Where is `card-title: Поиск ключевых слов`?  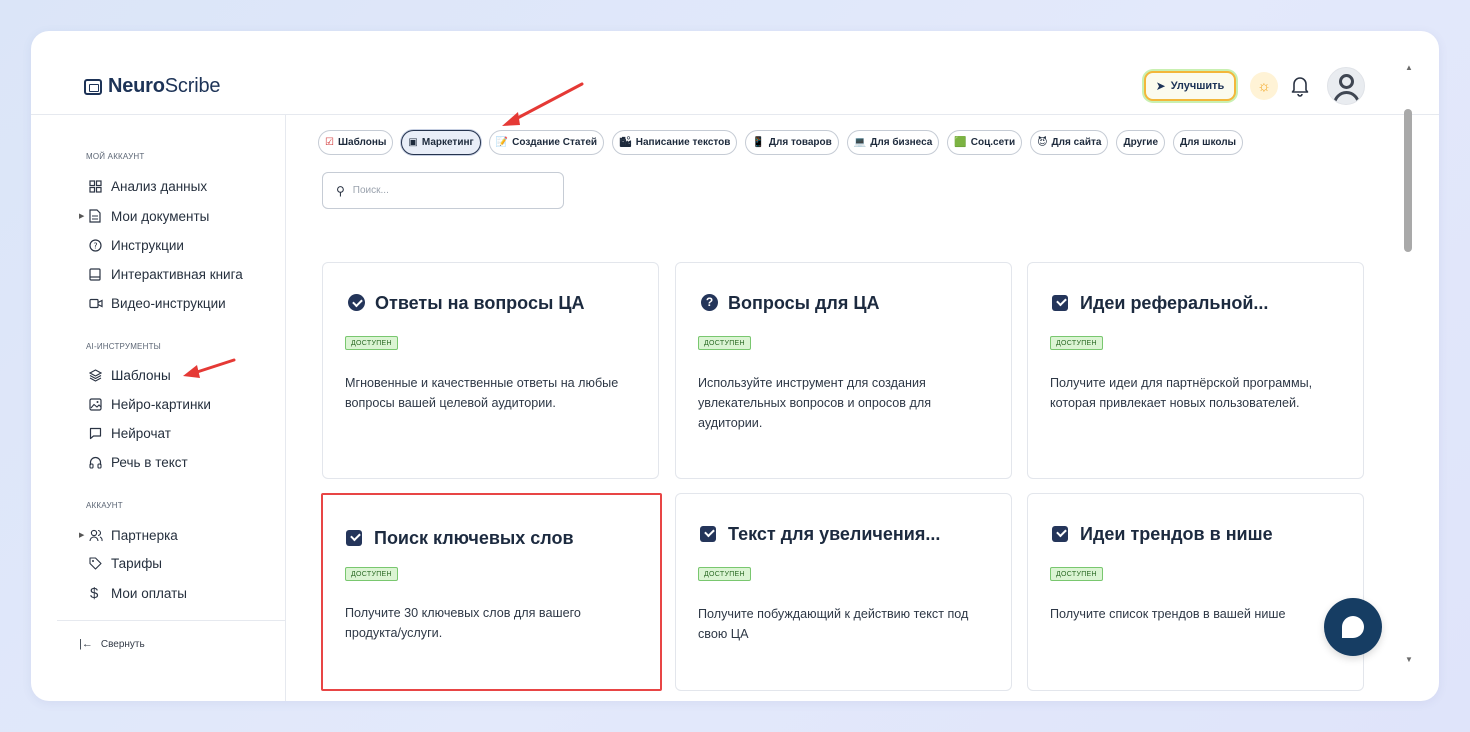 card-title: Поиск ключевых слов is located at coordinates (474, 538).